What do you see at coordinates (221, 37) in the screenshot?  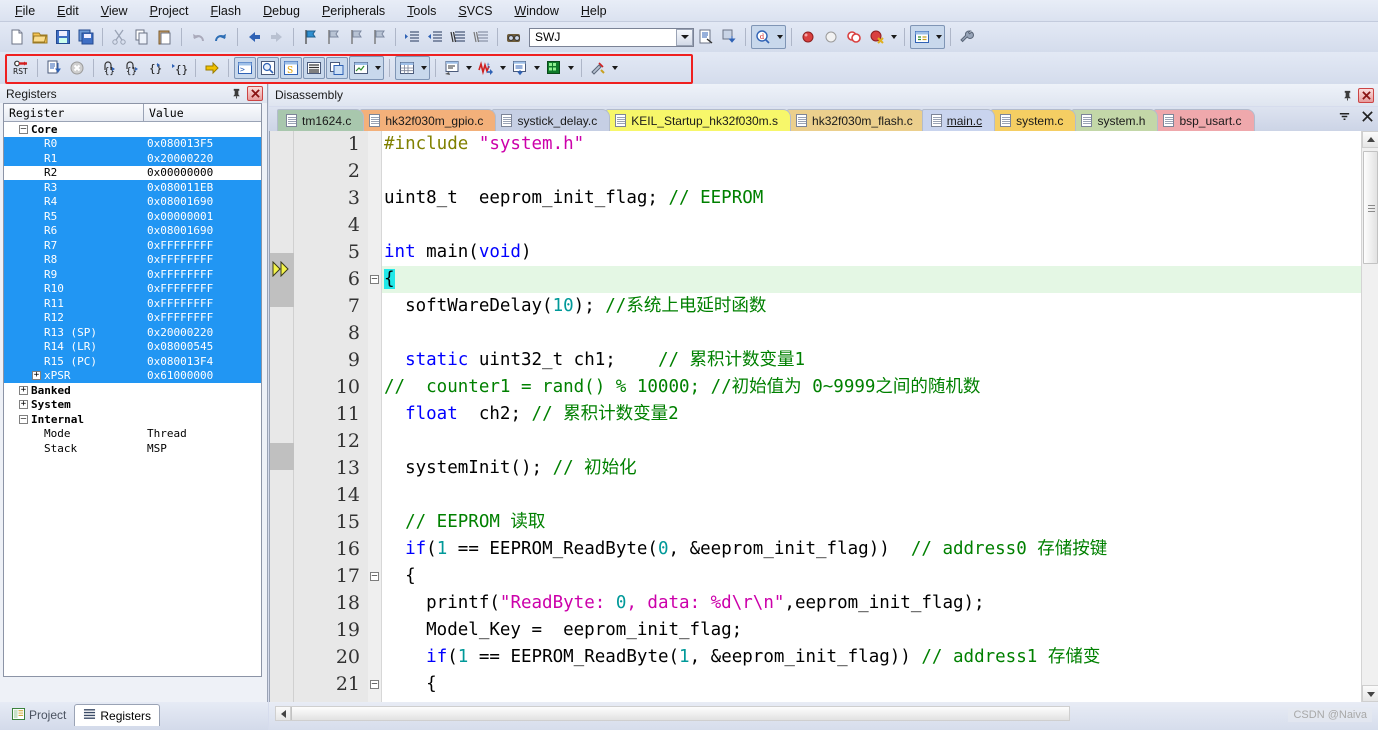 I see `redo-button` at bounding box center [221, 37].